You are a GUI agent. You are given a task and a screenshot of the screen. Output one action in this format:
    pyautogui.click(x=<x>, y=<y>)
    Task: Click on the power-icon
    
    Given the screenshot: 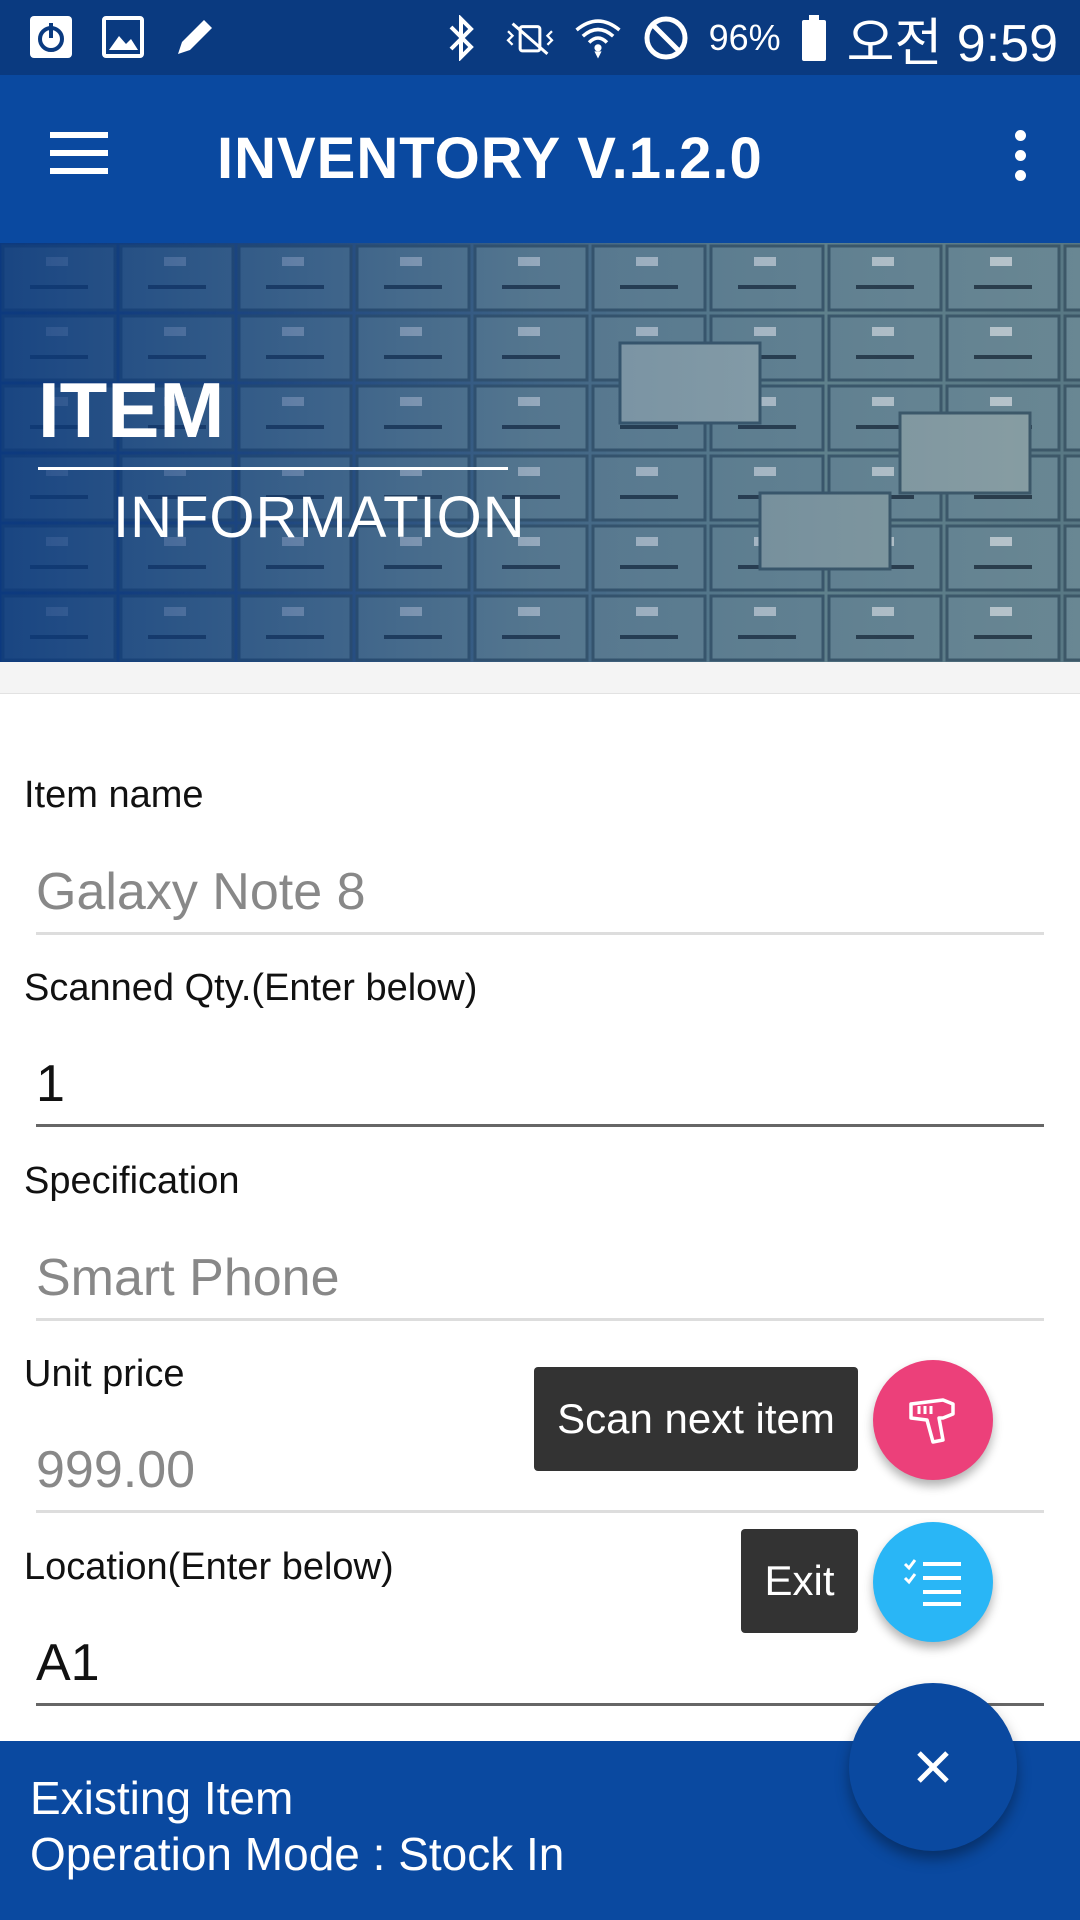 What is the action you would take?
    pyautogui.click(x=51, y=37)
    